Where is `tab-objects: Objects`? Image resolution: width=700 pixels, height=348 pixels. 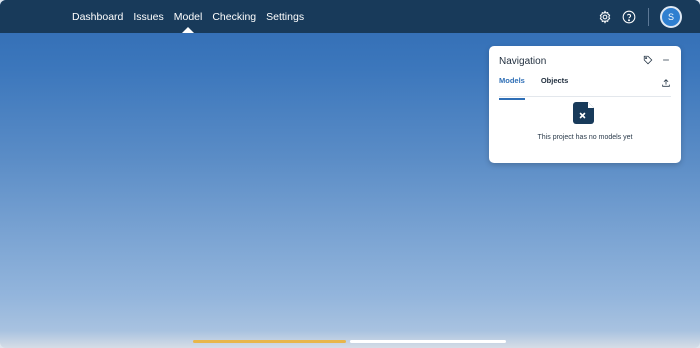
tab-objects: Objects is located at coordinates (555, 86).